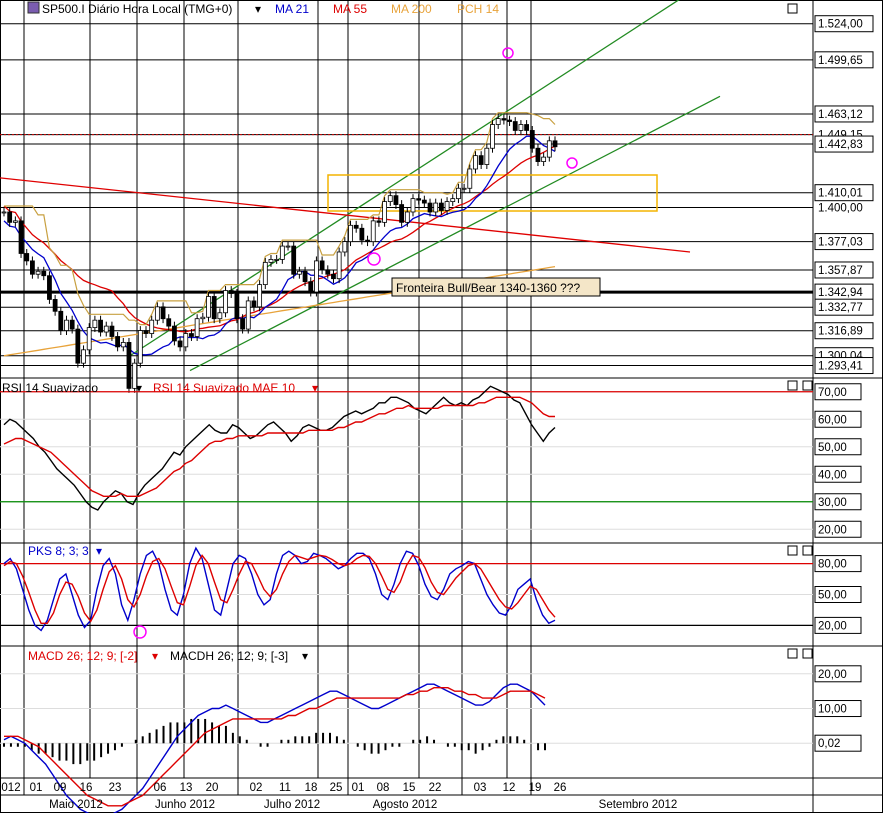 The width and height of the screenshot is (883, 813). What do you see at coordinates (435, 788) in the screenshot?
I see `x-day-label: 22` at bounding box center [435, 788].